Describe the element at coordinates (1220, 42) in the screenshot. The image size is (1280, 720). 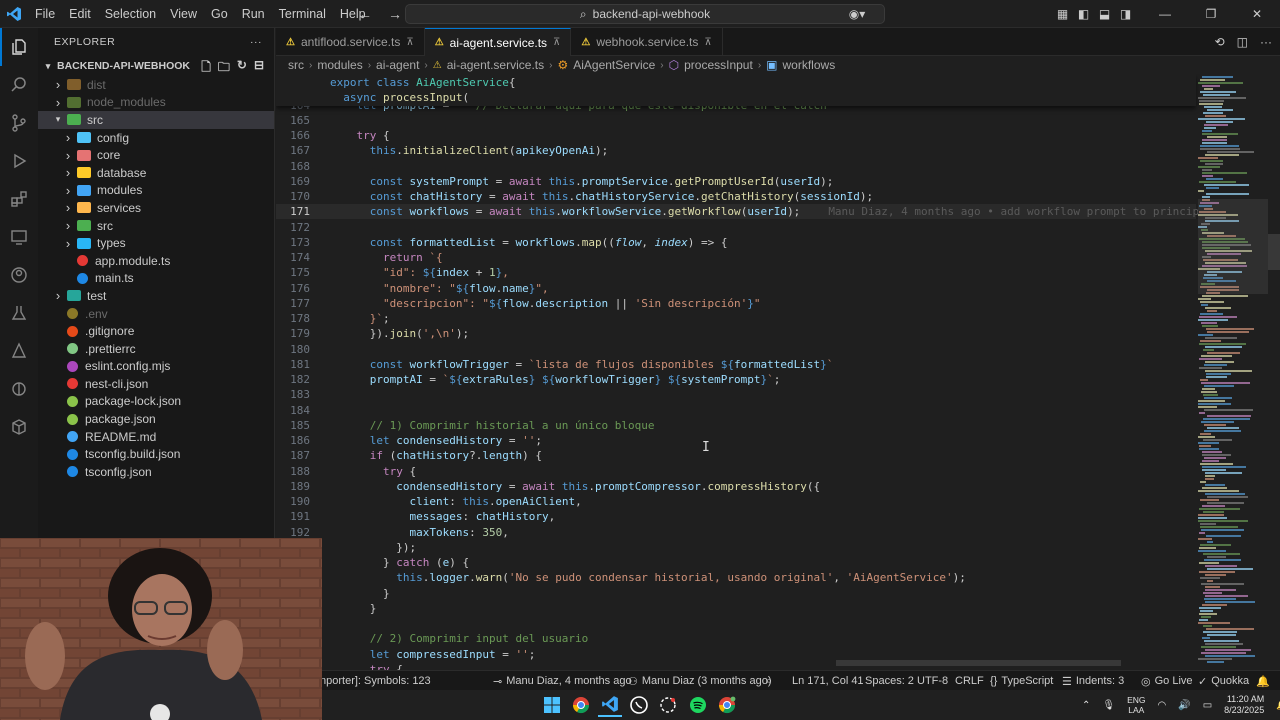
I see `timeline-icon: ⟲` at that location.